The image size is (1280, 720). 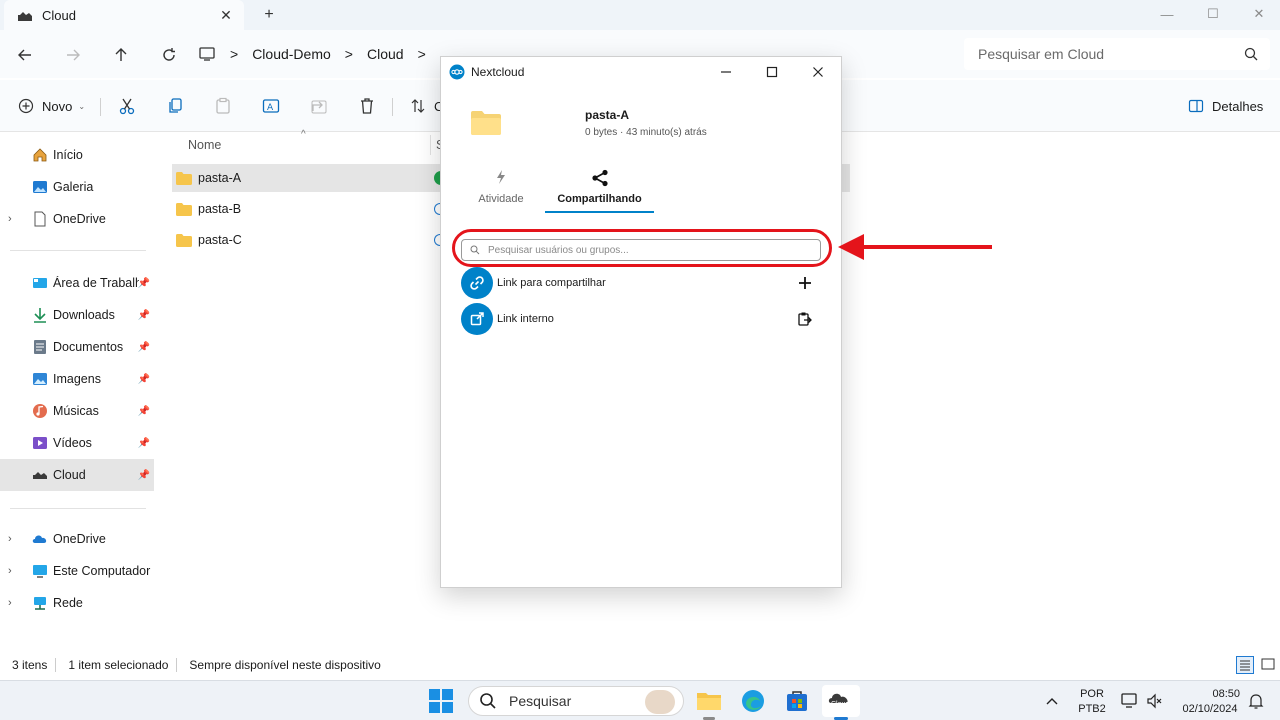 What do you see at coordinates (77, 411) in the screenshot?
I see `sidebar-item-musicas: Músicas 📌` at bounding box center [77, 411].